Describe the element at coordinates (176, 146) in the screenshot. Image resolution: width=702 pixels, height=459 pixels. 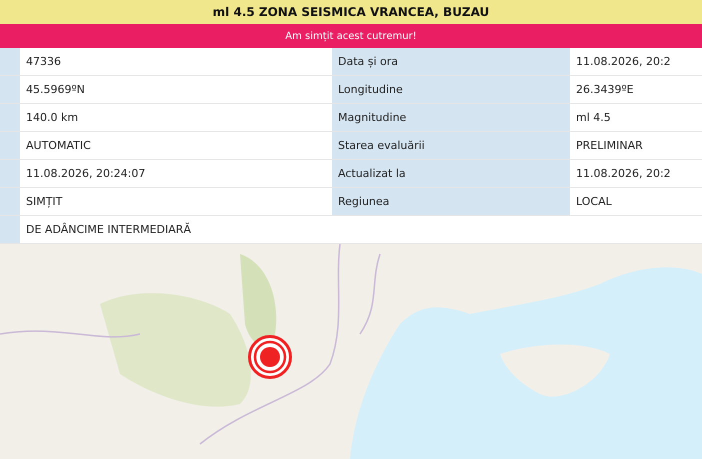
I see `value-cell: AUTOMATIC` at that location.